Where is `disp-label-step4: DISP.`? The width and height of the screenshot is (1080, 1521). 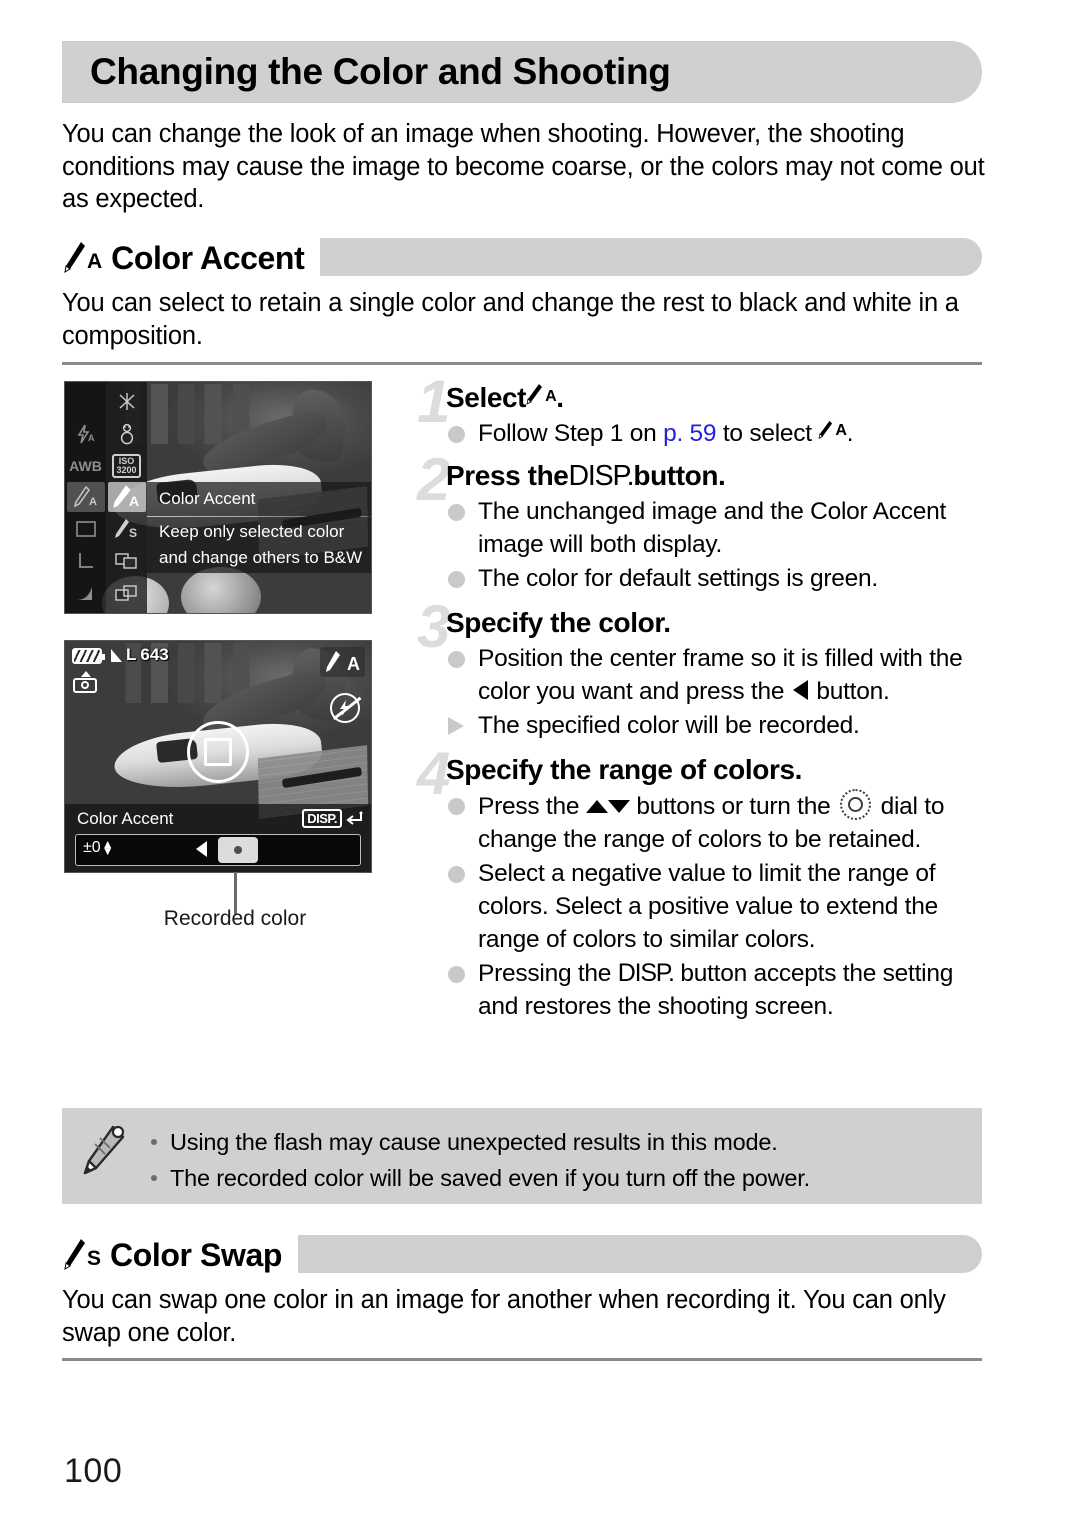 disp-label-step4: DISP. is located at coordinates (646, 973).